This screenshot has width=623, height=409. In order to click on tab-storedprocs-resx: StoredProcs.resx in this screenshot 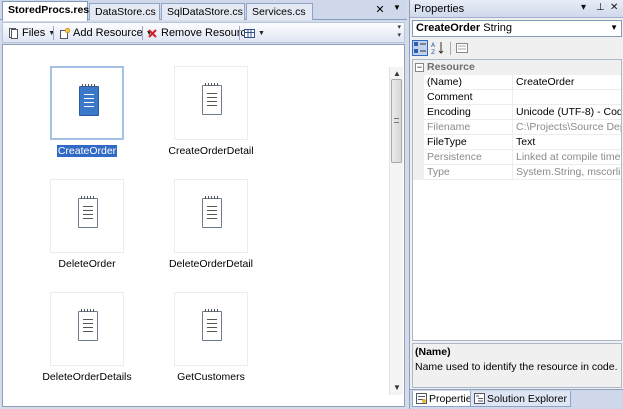, I will do `click(48, 11)`.